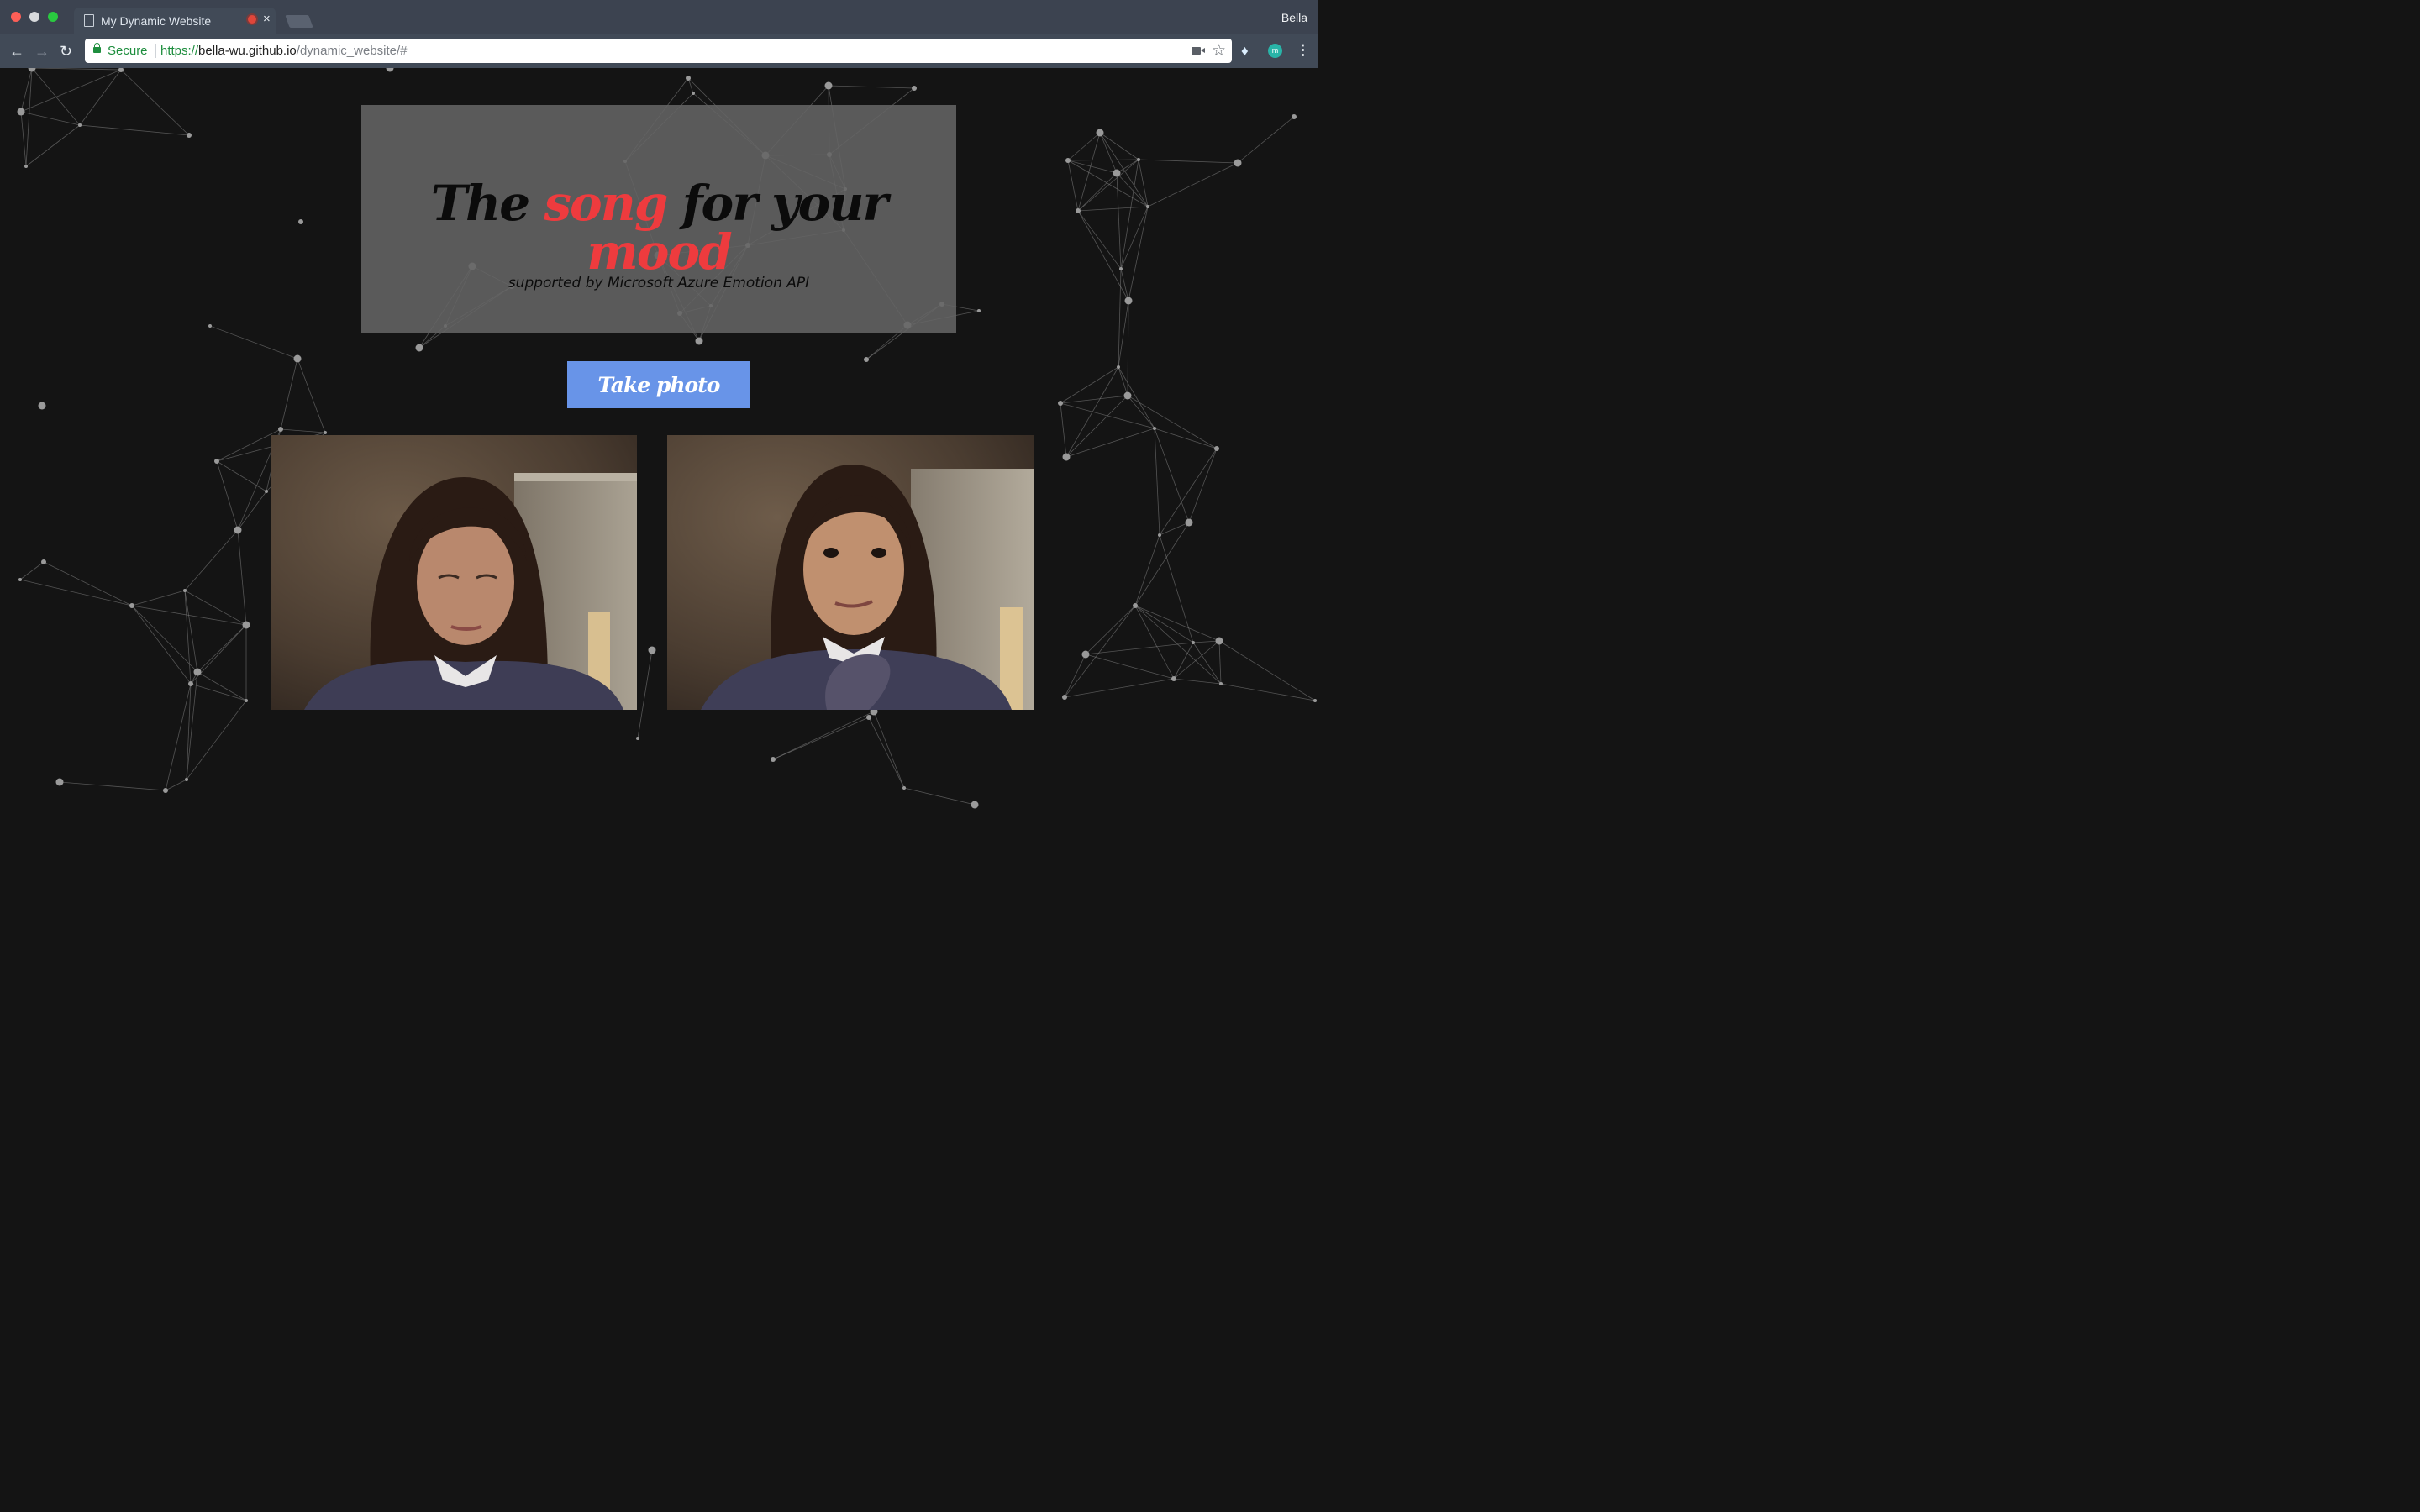 This screenshot has height=1512, width=2420. What do you see at coordinates (659, 17) in the screenshot?
I see `tab-bar: My Dynamic Website × Bella` at bounding box center [659, 17].